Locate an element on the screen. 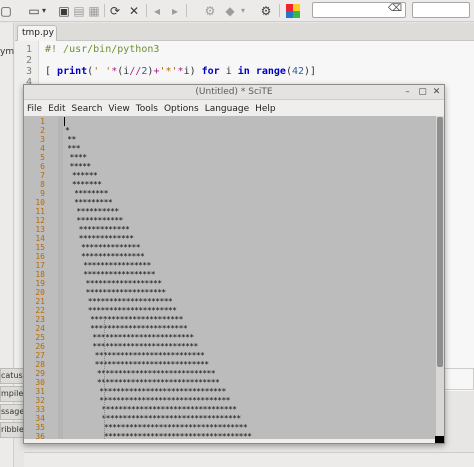 The image size is (474, 467). tab-status: catus is located at coordinates (12, 376).